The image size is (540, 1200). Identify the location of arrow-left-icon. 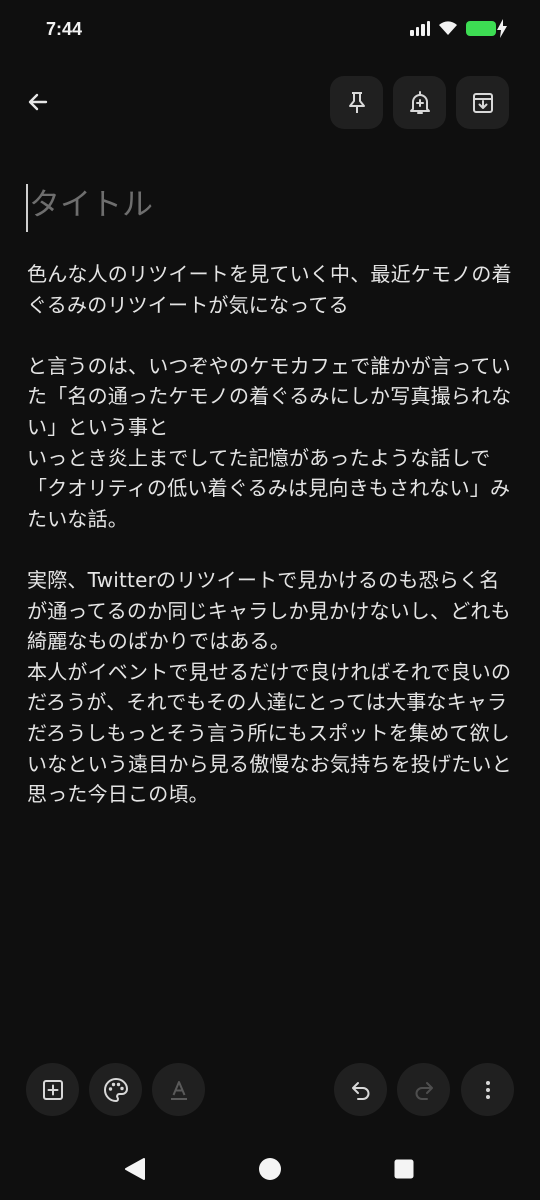
(38, 102).